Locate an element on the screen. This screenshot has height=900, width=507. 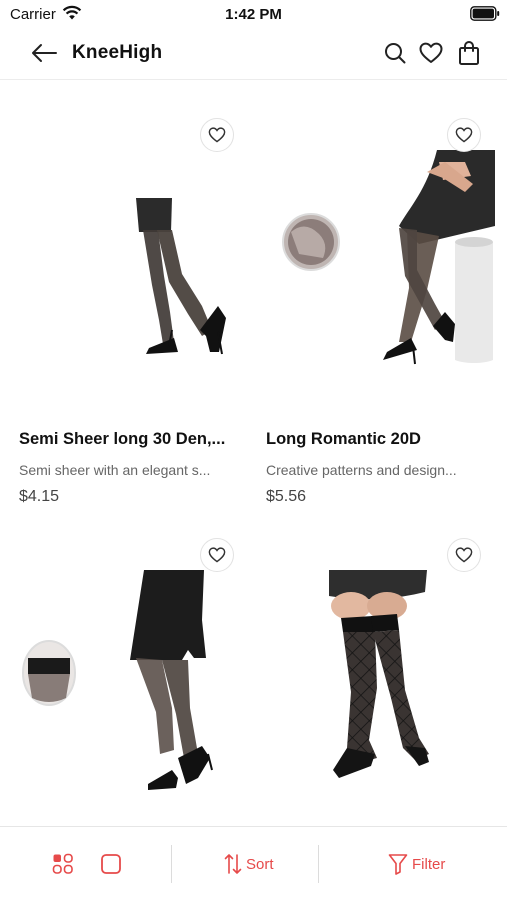
filter-icon is located at coordinates (398, 864).